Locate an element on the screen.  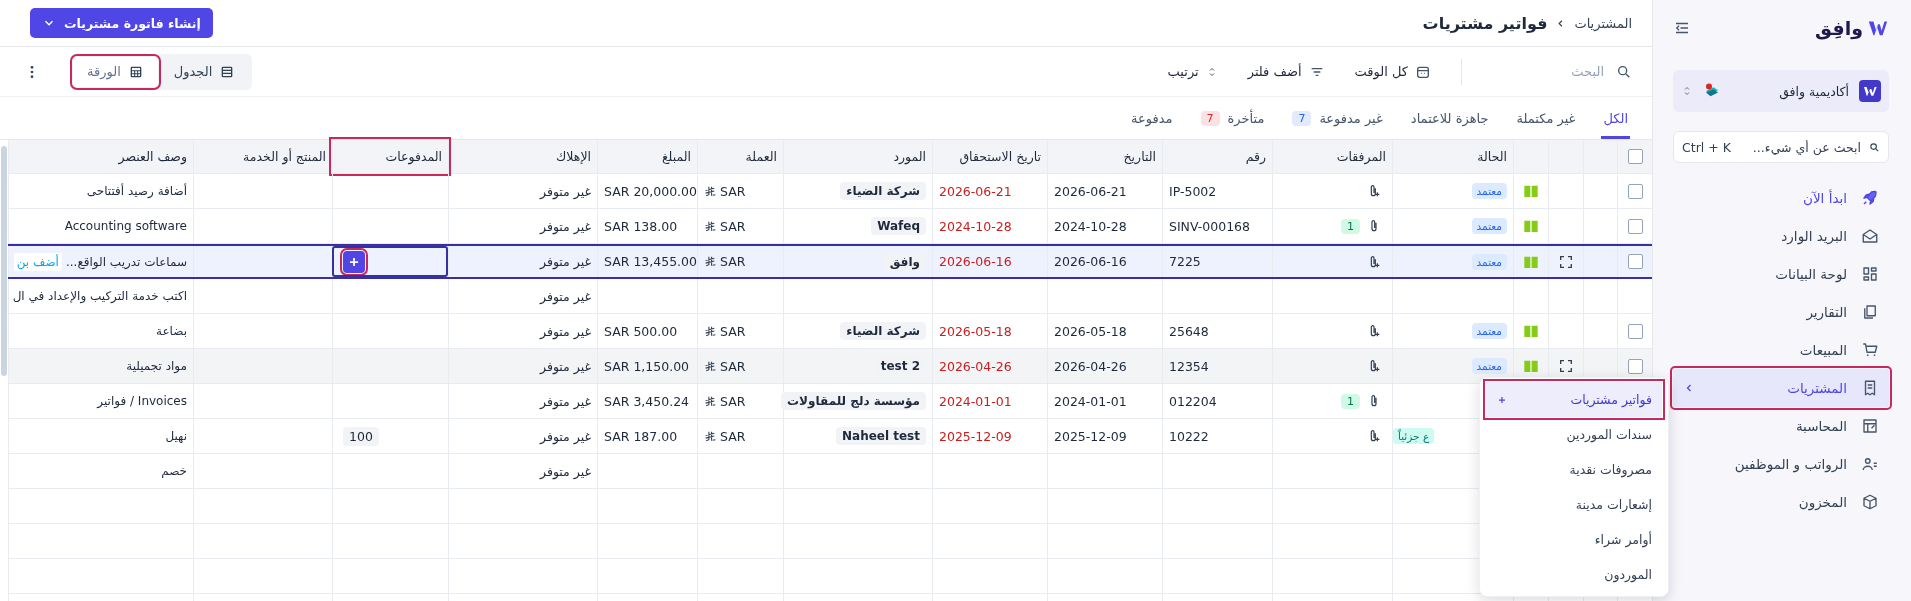
filter-tab: غير مكتملة is located at coordinates (1546, 118).